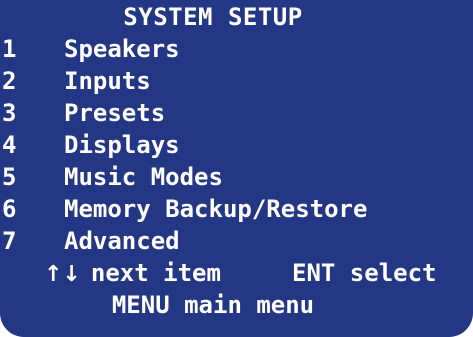 This screenshot has width=473, height=337. What do you see at coordinates (9, 241) in the screenshot?
I see `menu-item-number: 7` at bounding box center [9, 241].